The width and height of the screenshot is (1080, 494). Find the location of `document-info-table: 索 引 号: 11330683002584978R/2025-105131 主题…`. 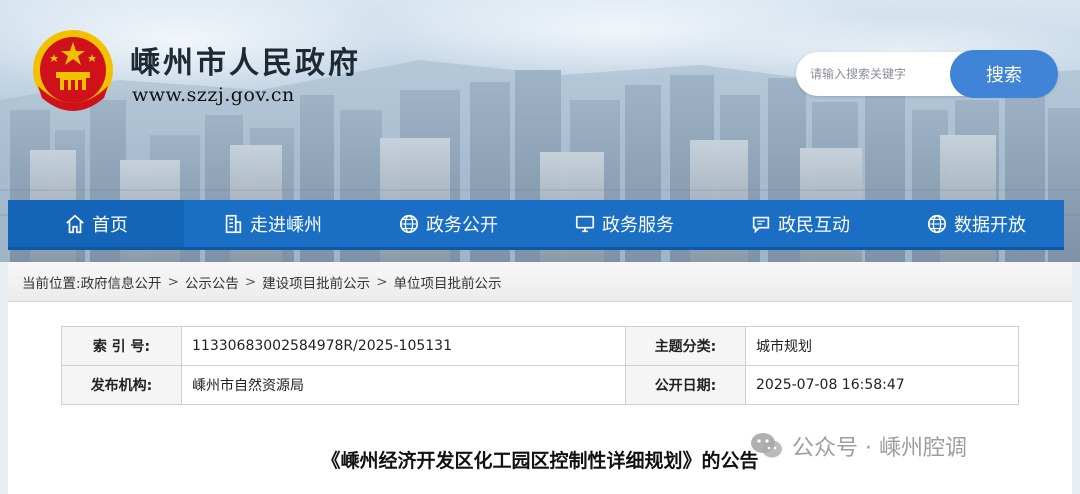

document-info-table: 索 引 号: 11330683002584978R/2025-105131 主题… is located at coordinates (540, 365).